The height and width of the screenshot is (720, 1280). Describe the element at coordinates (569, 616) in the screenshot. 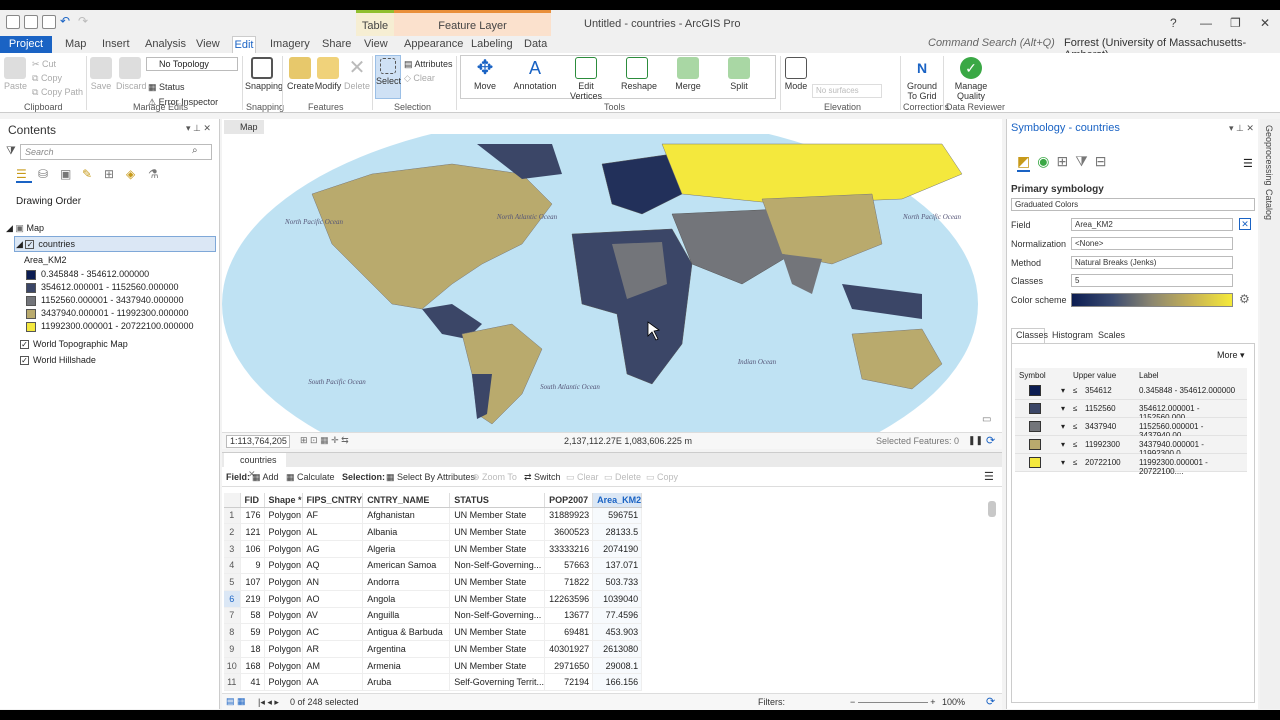

I see `table-cell: 13677` at that location.